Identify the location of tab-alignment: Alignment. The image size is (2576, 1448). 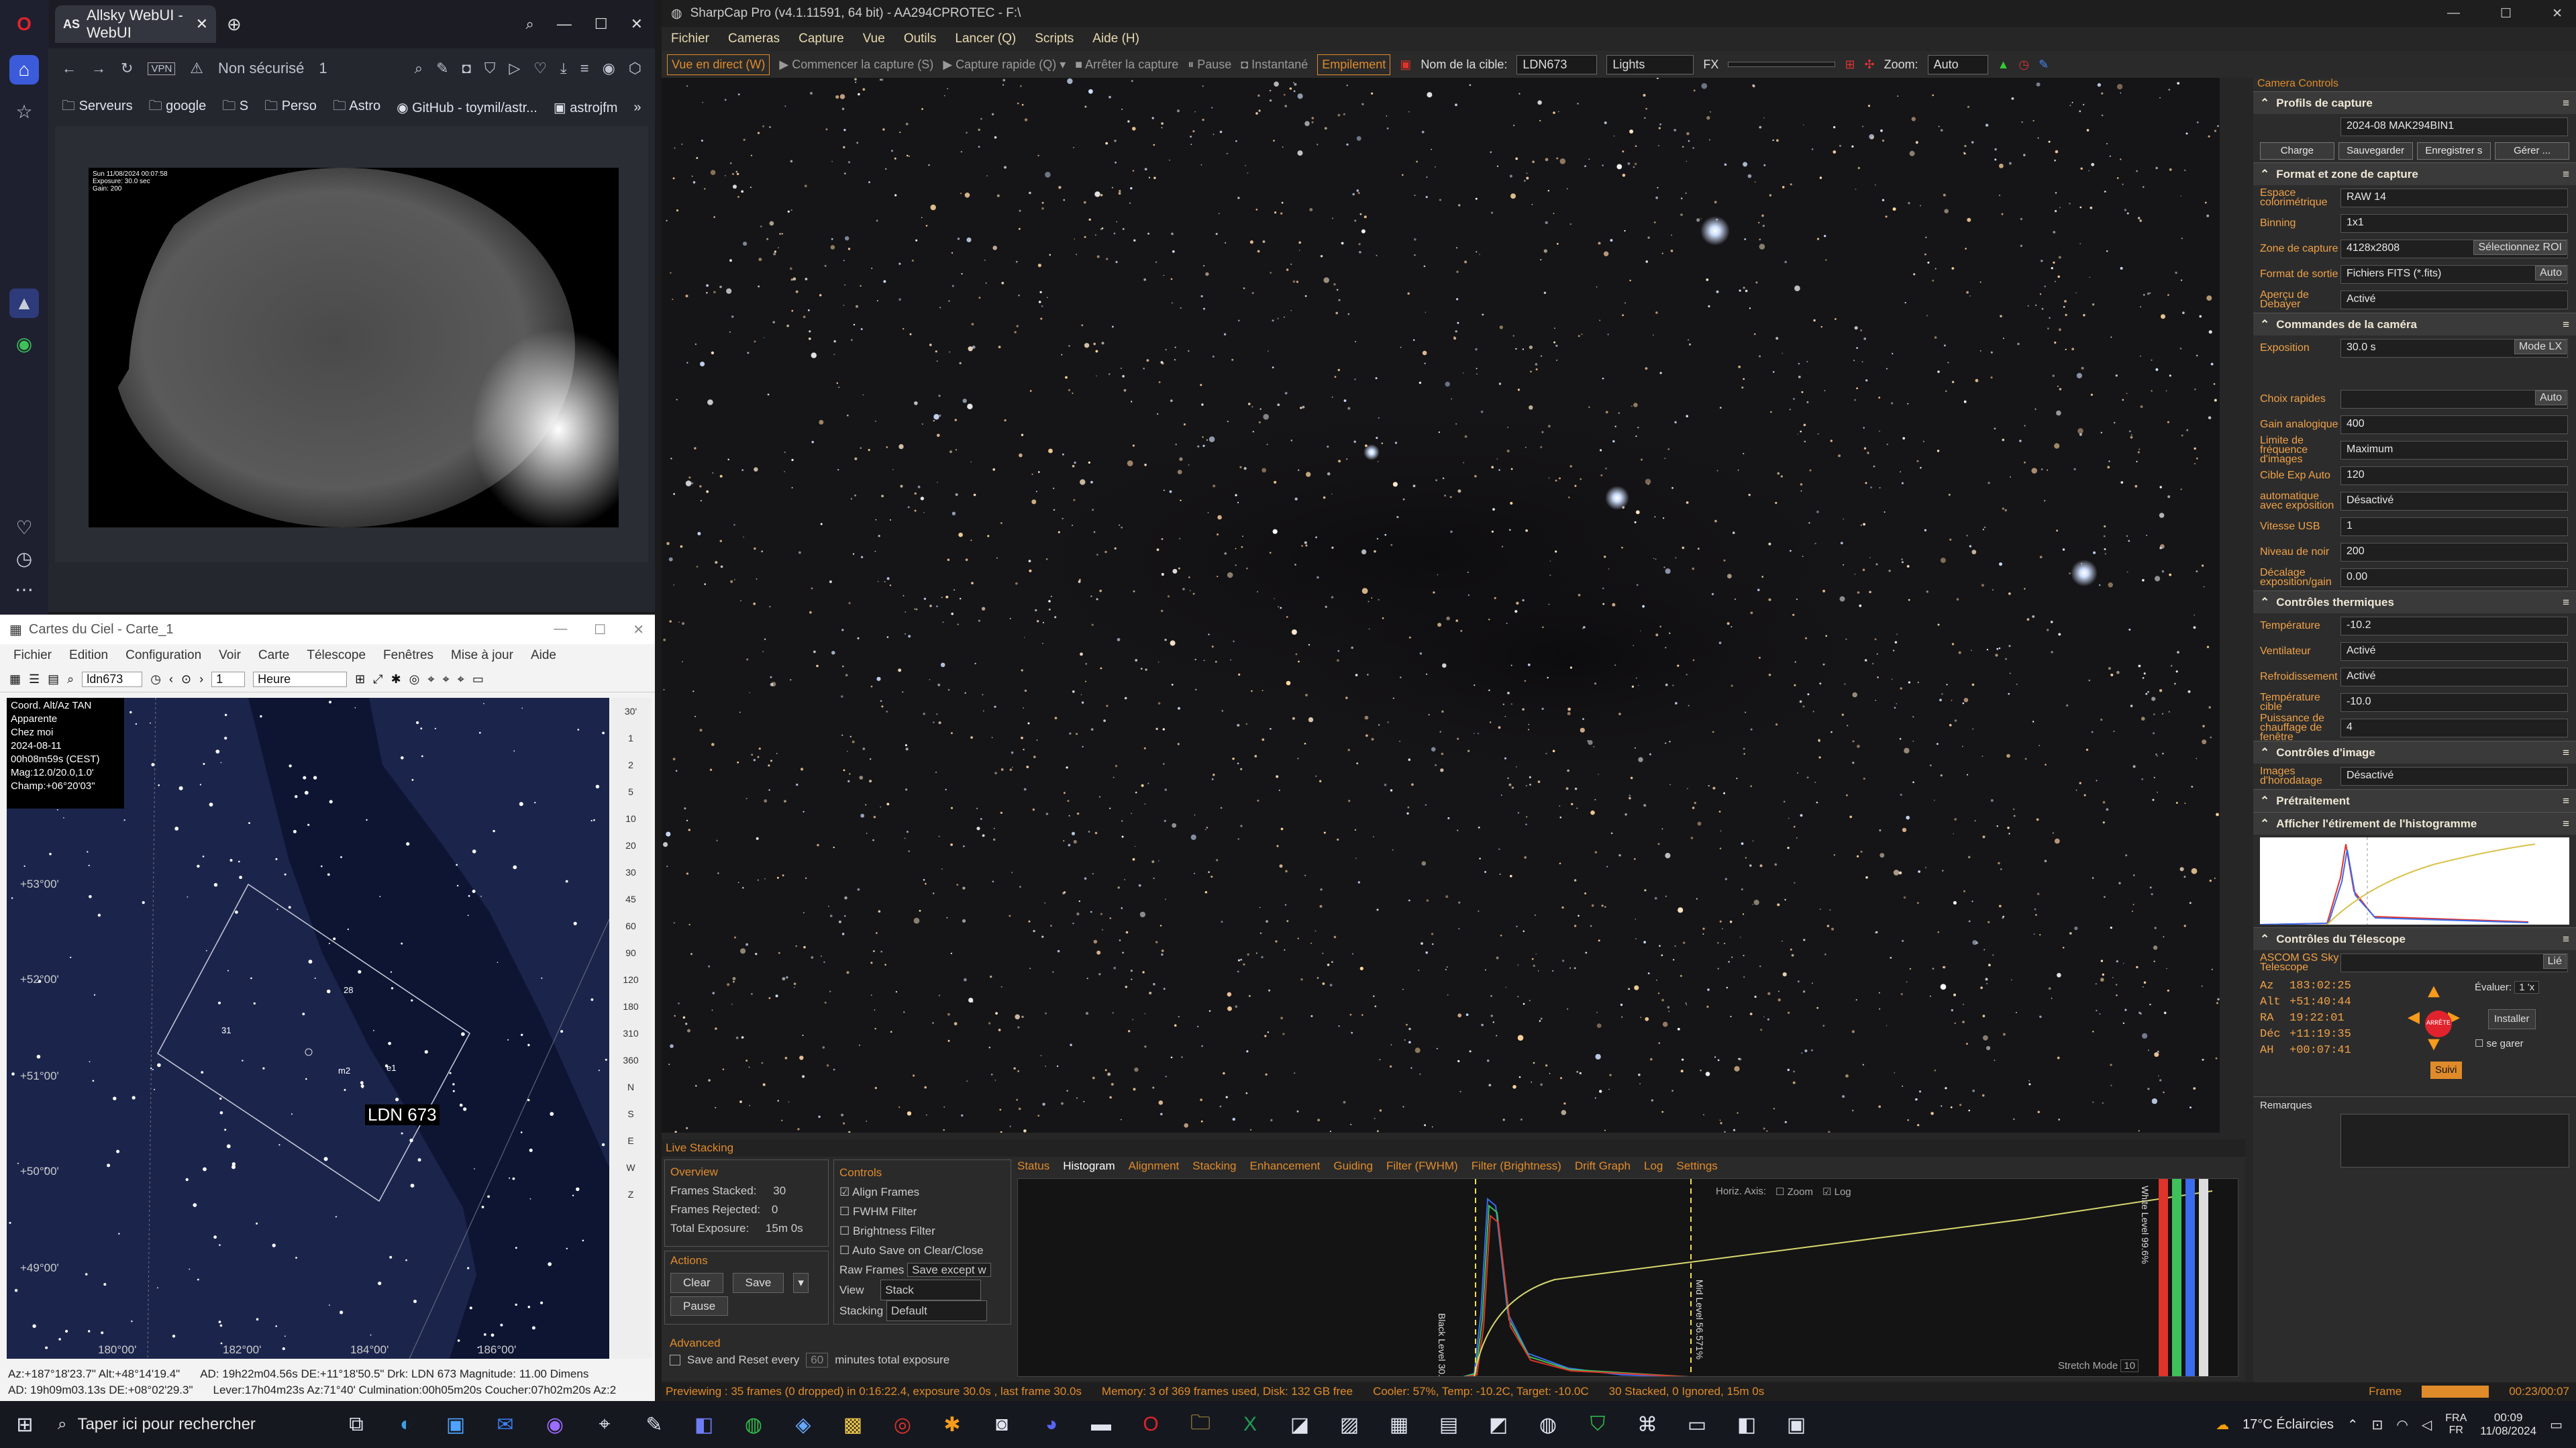
(1154, 1166).